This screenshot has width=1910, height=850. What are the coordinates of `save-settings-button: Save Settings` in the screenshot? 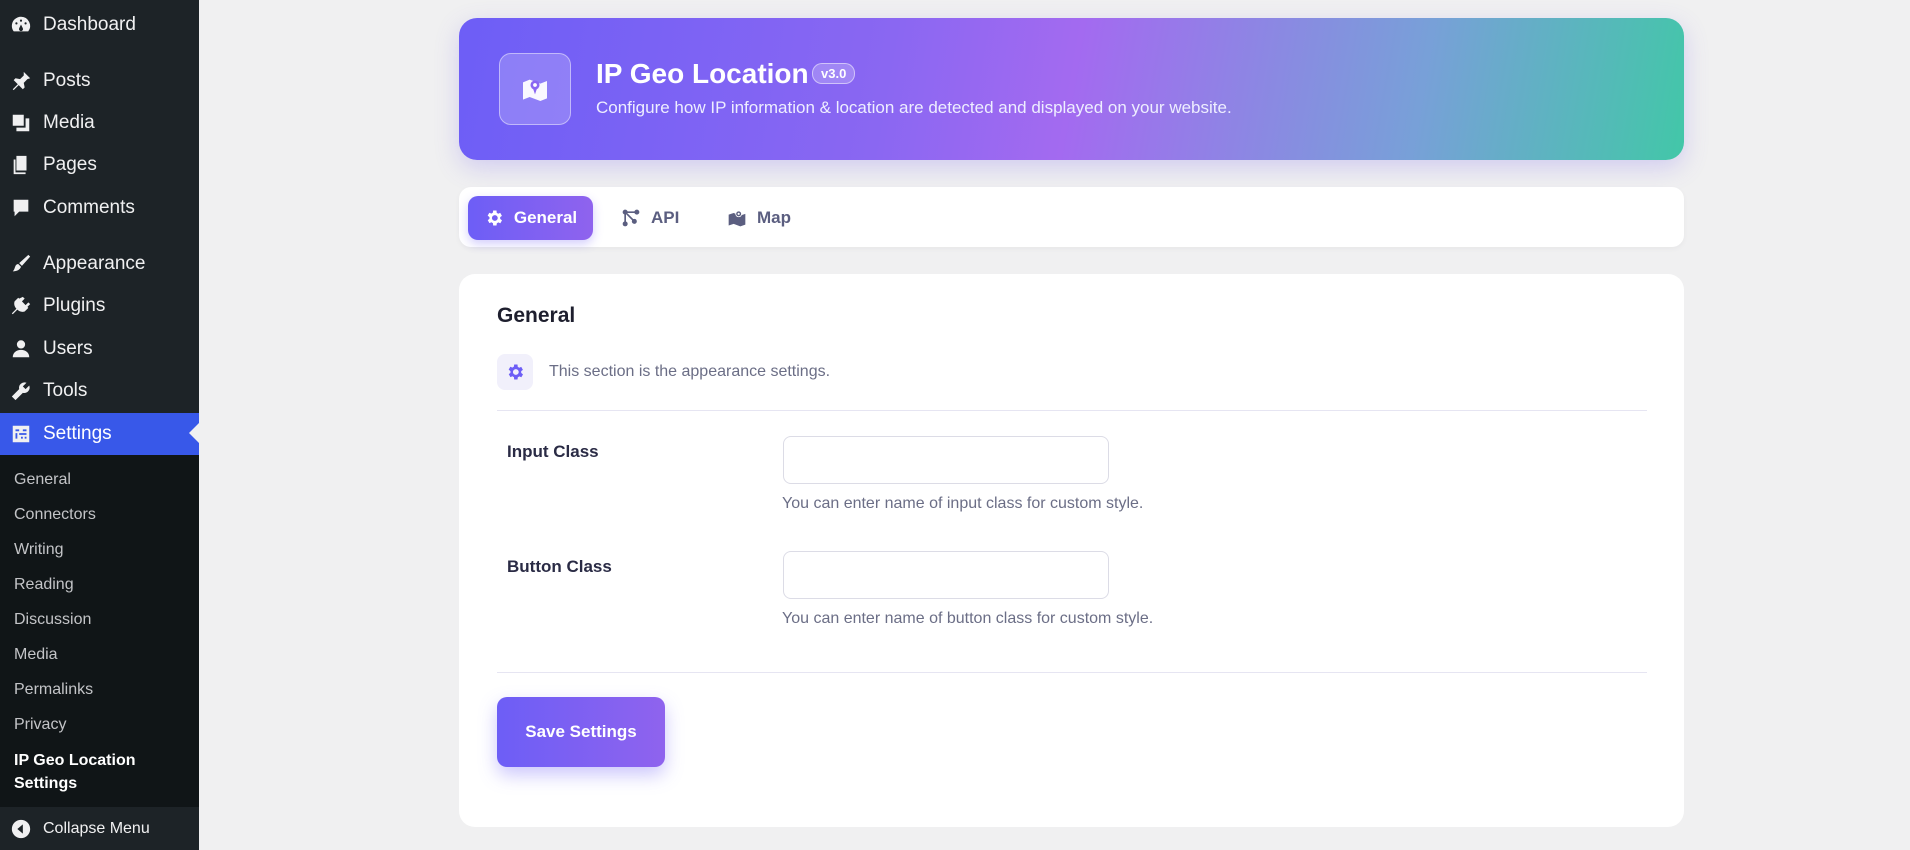 It's located at (581, 732).